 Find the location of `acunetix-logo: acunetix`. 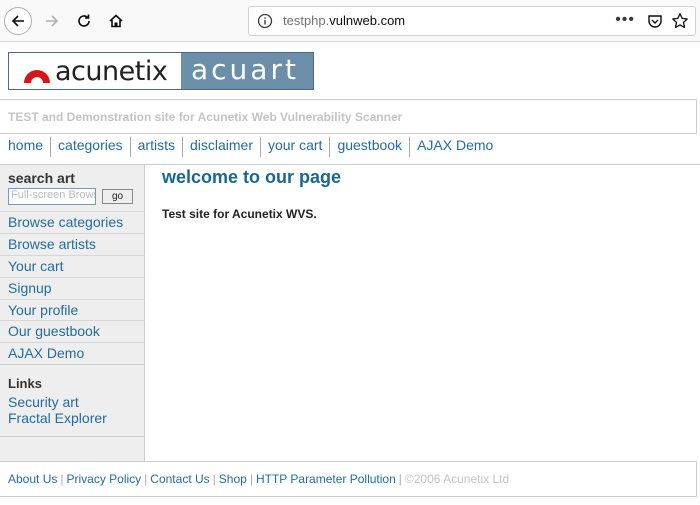

acunetix-logo: acunetix is located at coordinates (95, 71).